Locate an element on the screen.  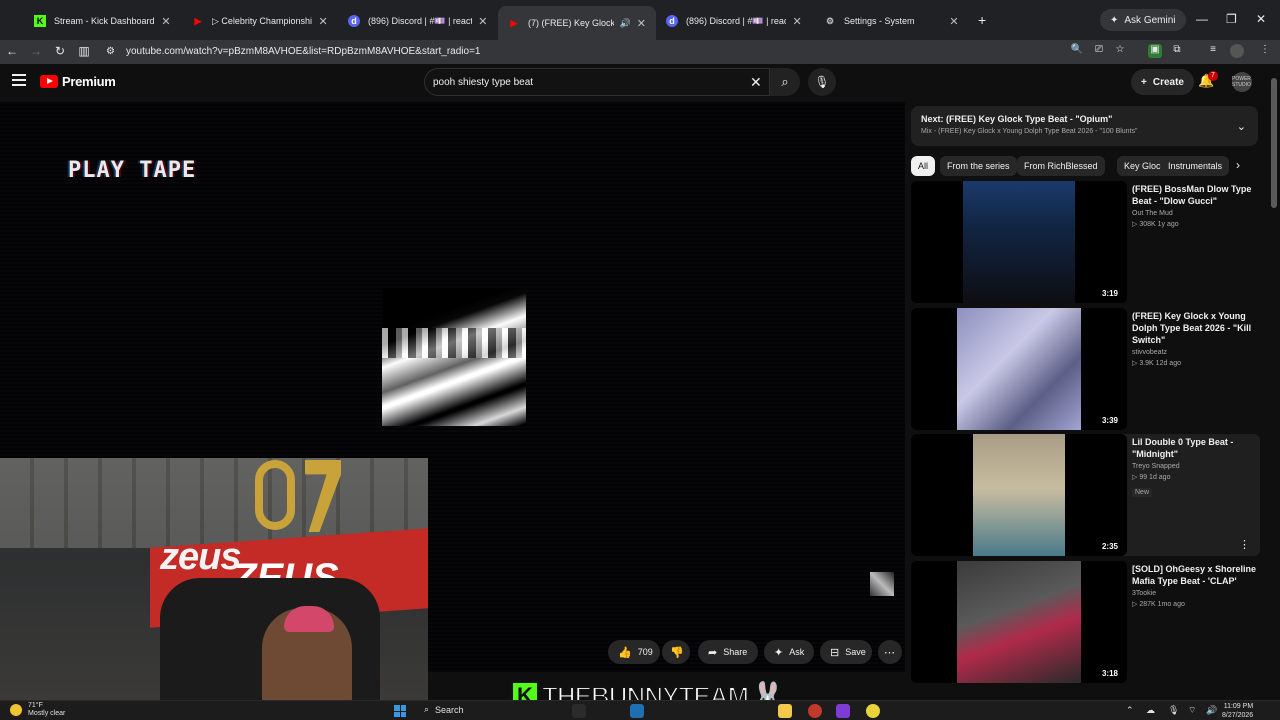
edge-icon is located at coordinates (637, 711).